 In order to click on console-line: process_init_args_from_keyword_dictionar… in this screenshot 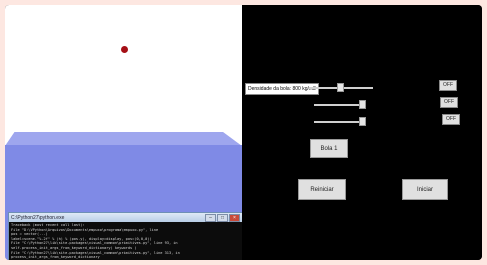, I will do `click(55, 257)`.